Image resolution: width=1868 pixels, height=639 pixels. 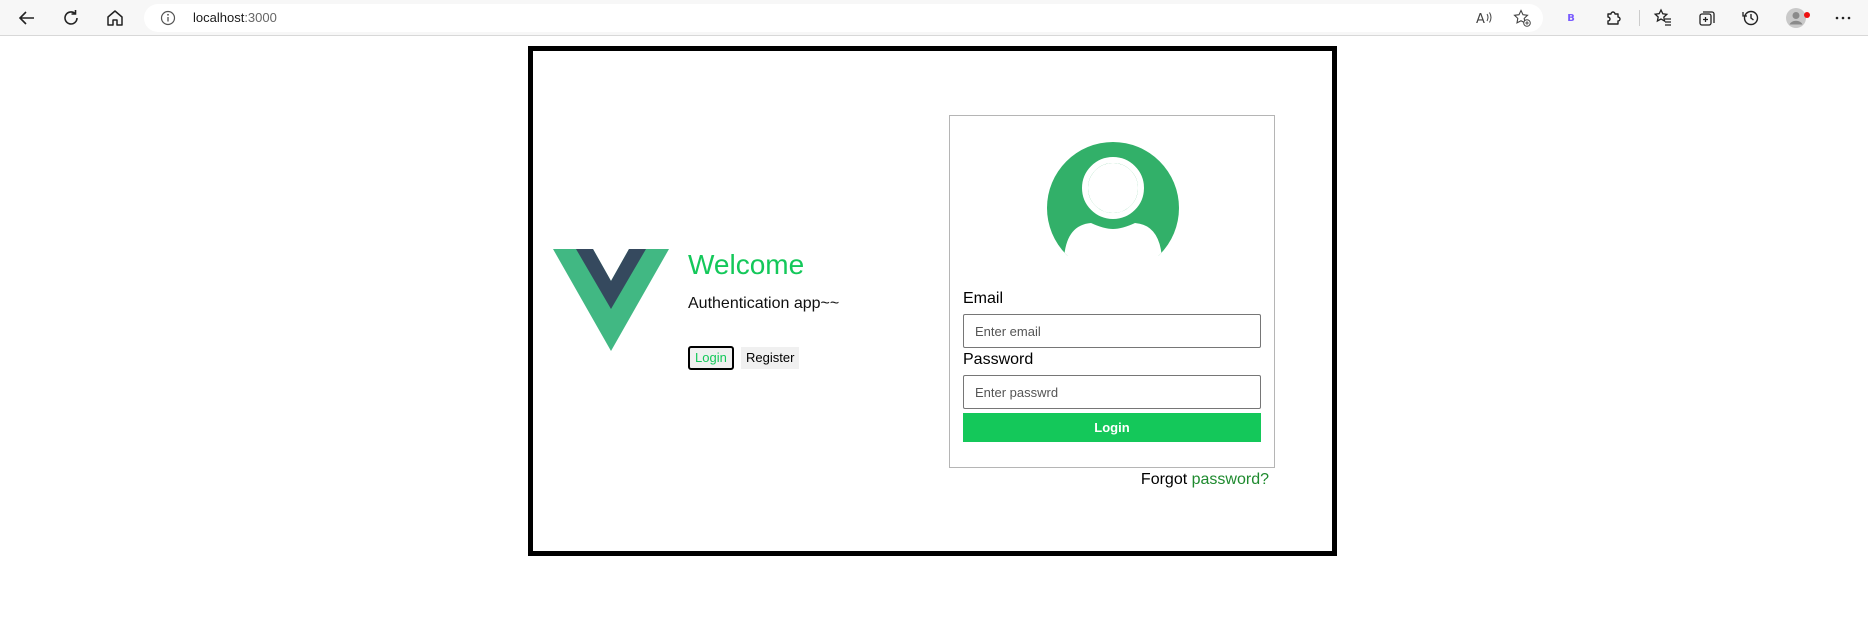 I want to click on url-port: :3000, so click(x=260, y=17).